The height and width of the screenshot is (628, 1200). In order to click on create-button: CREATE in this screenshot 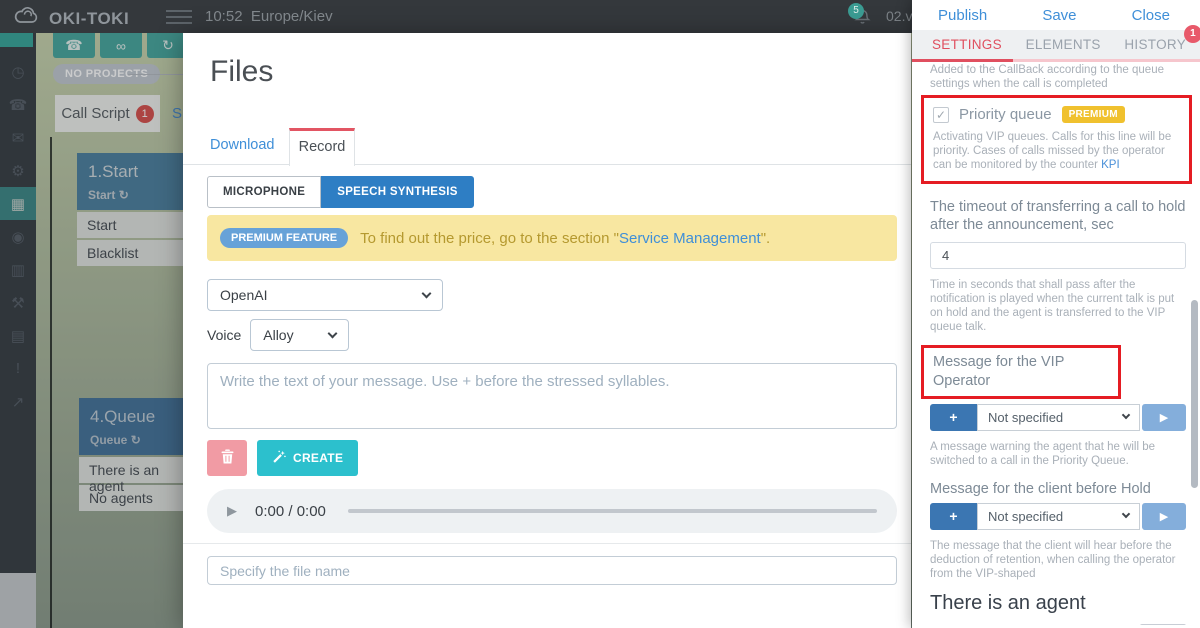, I will do `click(308, 458)`.